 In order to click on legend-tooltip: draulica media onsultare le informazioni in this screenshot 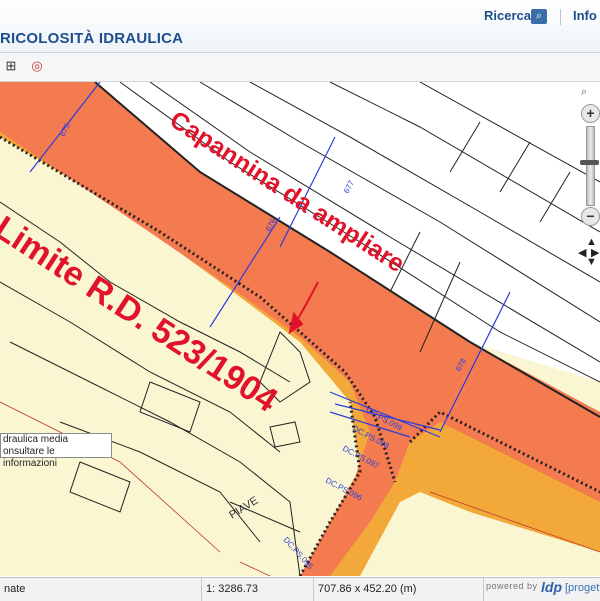, I will do `click(56, 451)`.